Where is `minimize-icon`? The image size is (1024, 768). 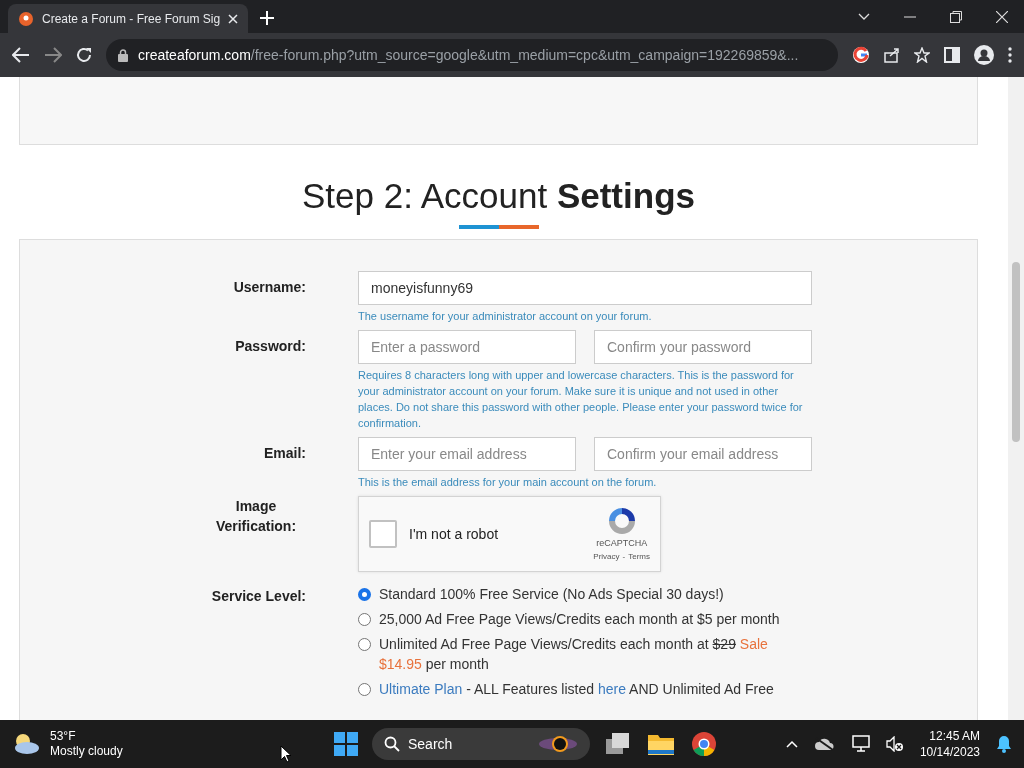
minimize-icon is located at coordinates (910, 16).